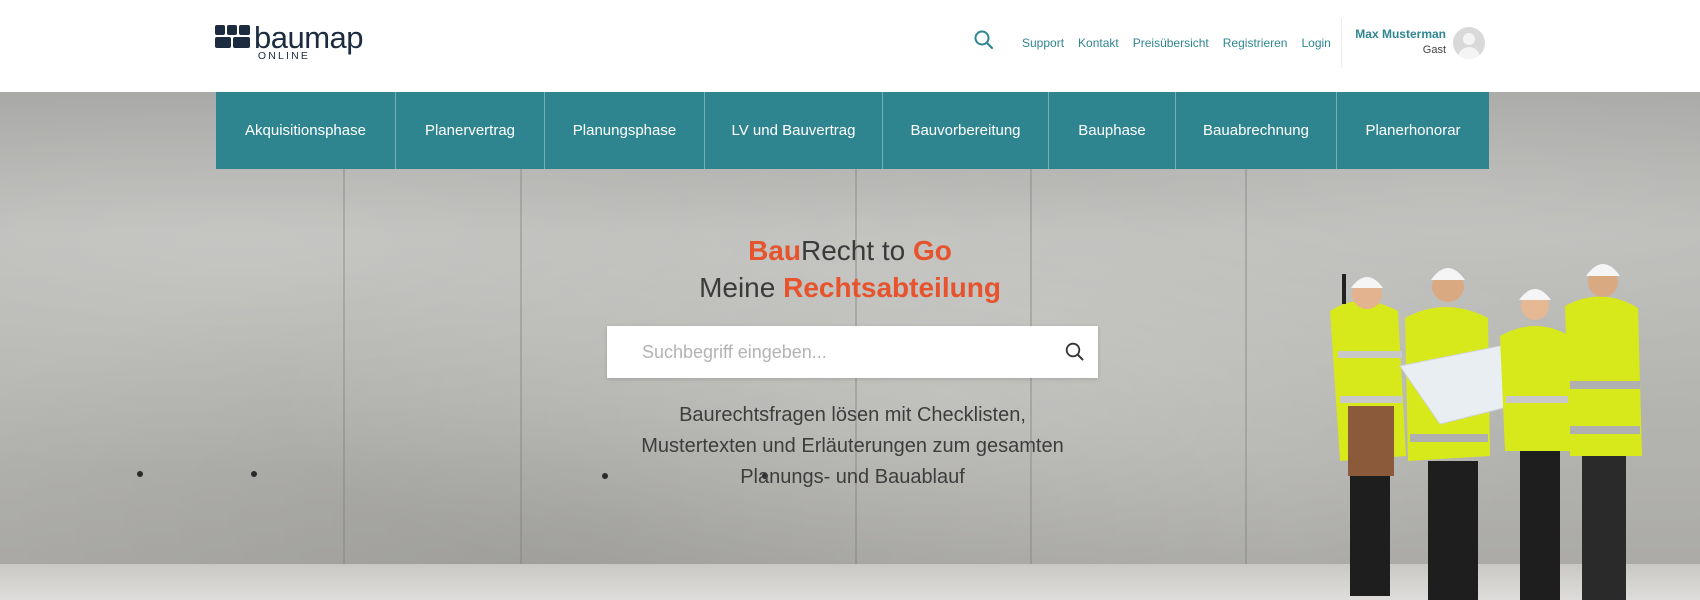  What do you see at coordinates (1171, 43) in the screenshot?
I see `preisuebersicht-link: Preisübersicht` at bounding box center [1171, 43].